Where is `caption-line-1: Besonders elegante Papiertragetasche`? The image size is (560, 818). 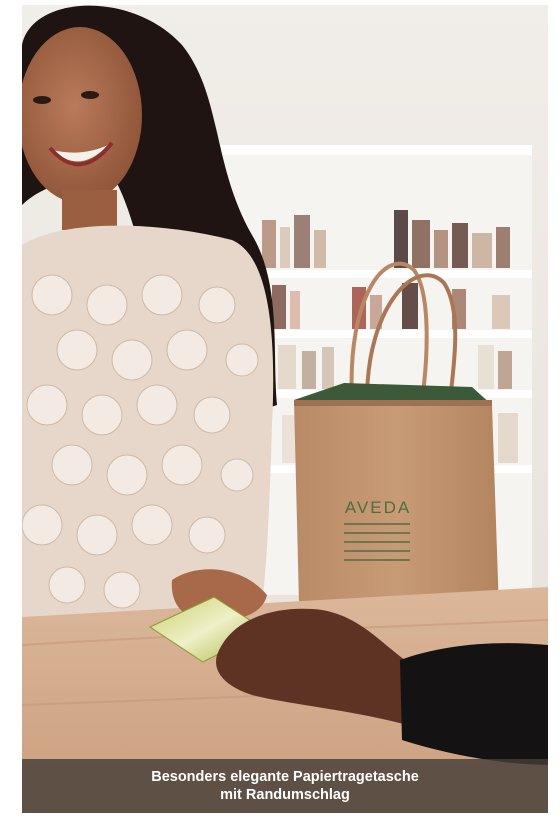 caption-line-1: Besonders elegante Papiertragetasche is located at coordinates (285, 777).